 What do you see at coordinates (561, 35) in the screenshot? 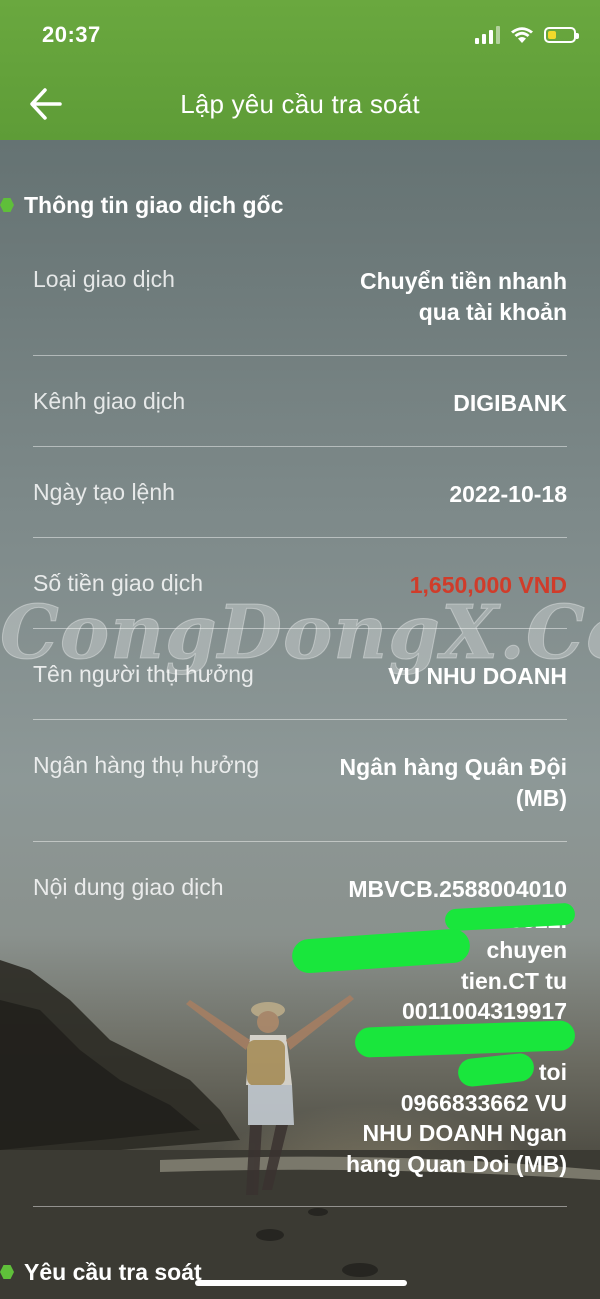
I see `battery-icon` at bounding box center [561, 35].